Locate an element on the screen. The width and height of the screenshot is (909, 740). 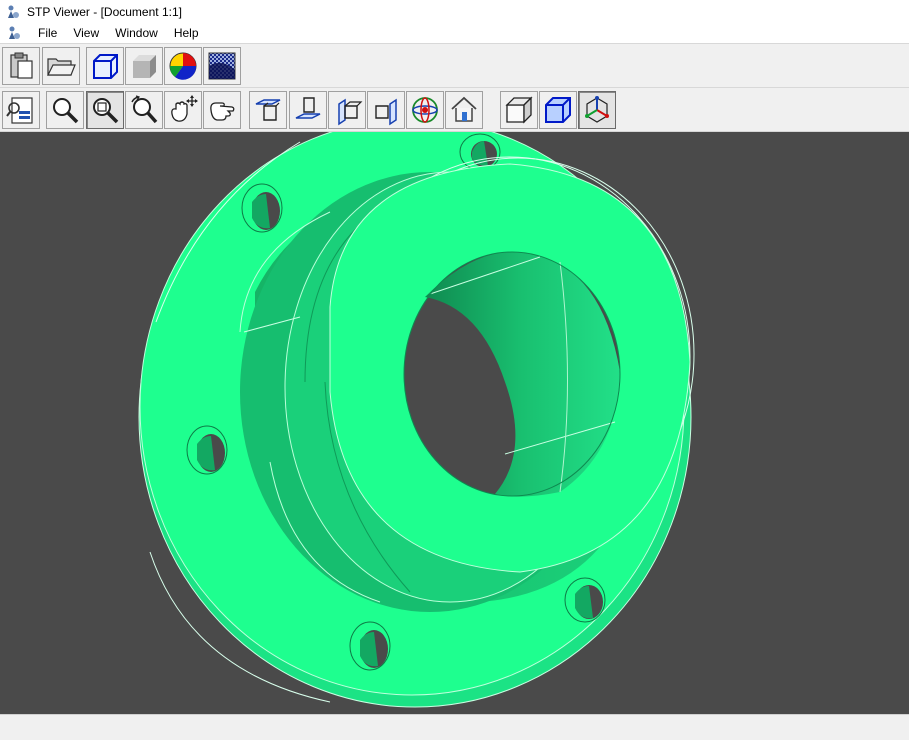
shaded-cube-icon is located at coordinates (144, 66).